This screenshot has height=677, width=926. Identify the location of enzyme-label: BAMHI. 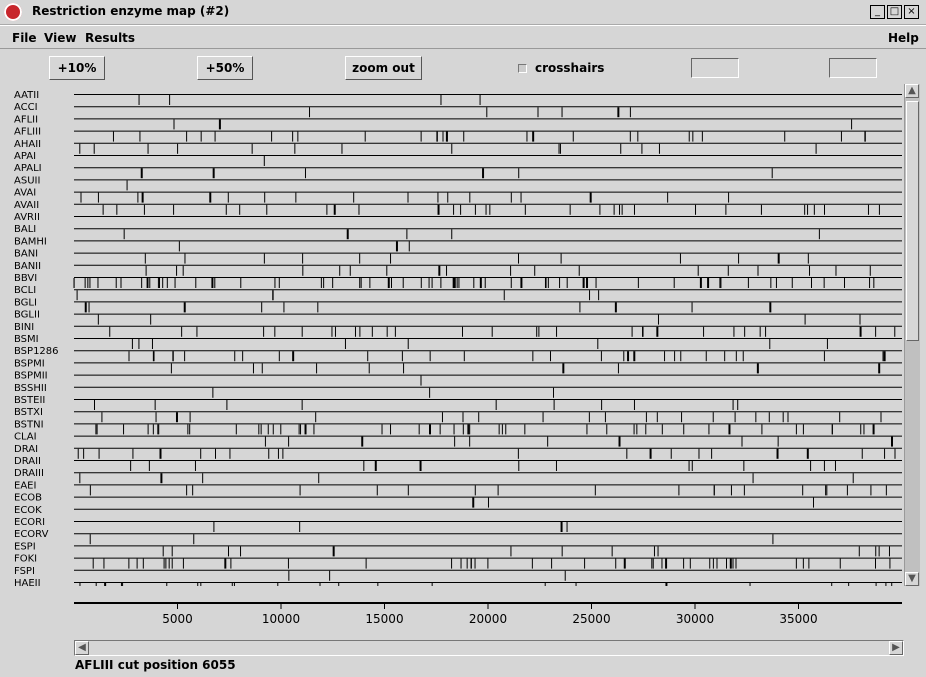
(30, 241).